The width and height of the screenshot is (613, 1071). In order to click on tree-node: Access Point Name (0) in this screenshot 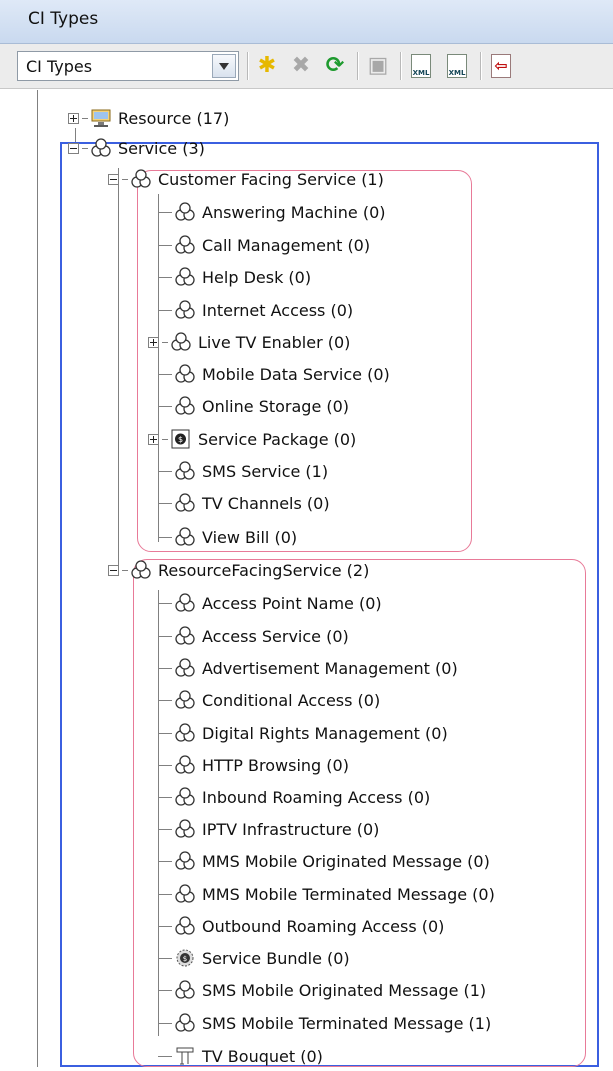, I will do `click(270, 603)`.